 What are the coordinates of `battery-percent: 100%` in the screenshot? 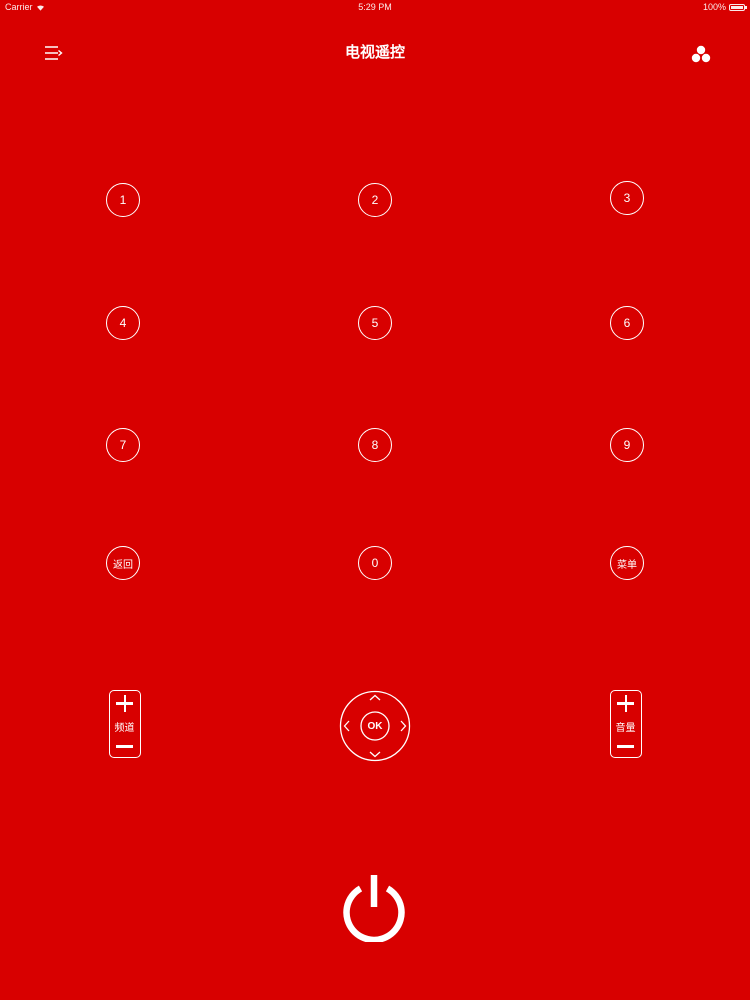 It's located at (714, 7).